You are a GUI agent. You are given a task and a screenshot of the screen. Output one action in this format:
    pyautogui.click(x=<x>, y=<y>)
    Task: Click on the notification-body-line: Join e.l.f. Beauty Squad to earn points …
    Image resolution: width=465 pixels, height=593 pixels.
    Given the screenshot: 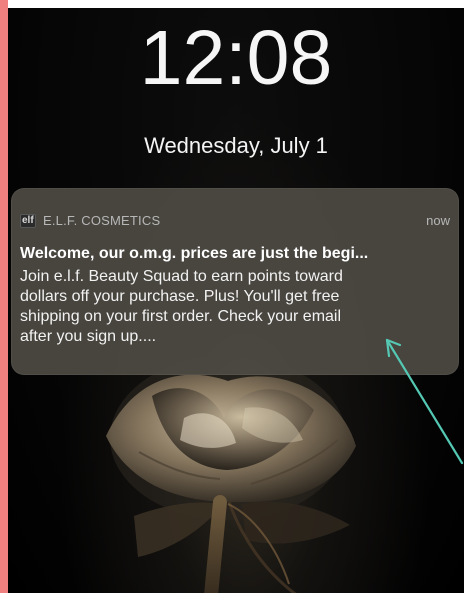 What is the action you would take?
    pyautogui.click(x=181, y=276)
    